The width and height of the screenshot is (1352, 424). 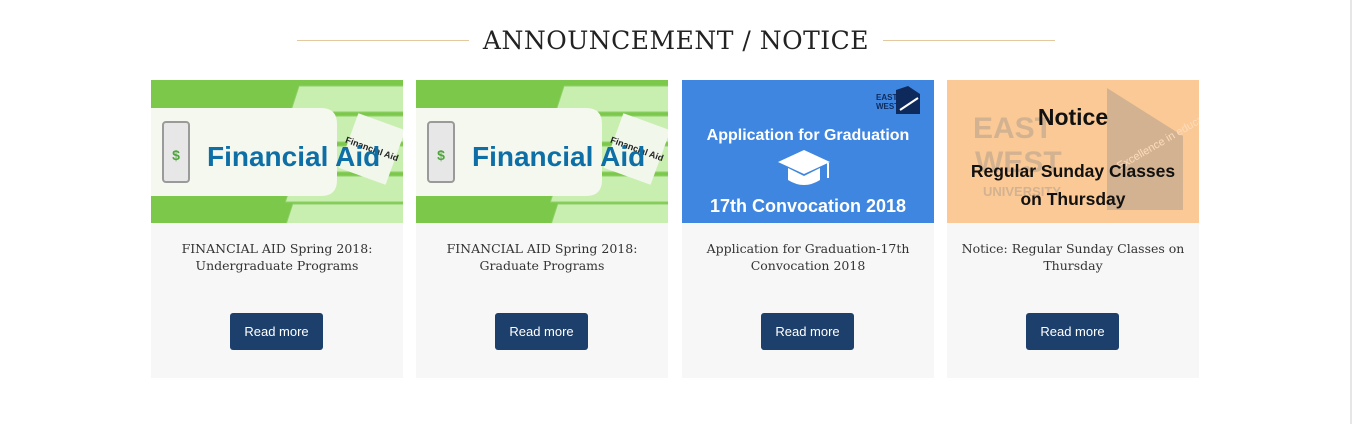 What do you see at coordinates (382, 40) in the screenshot?
I see `title-rule-left` at bounding box center [382, 40].